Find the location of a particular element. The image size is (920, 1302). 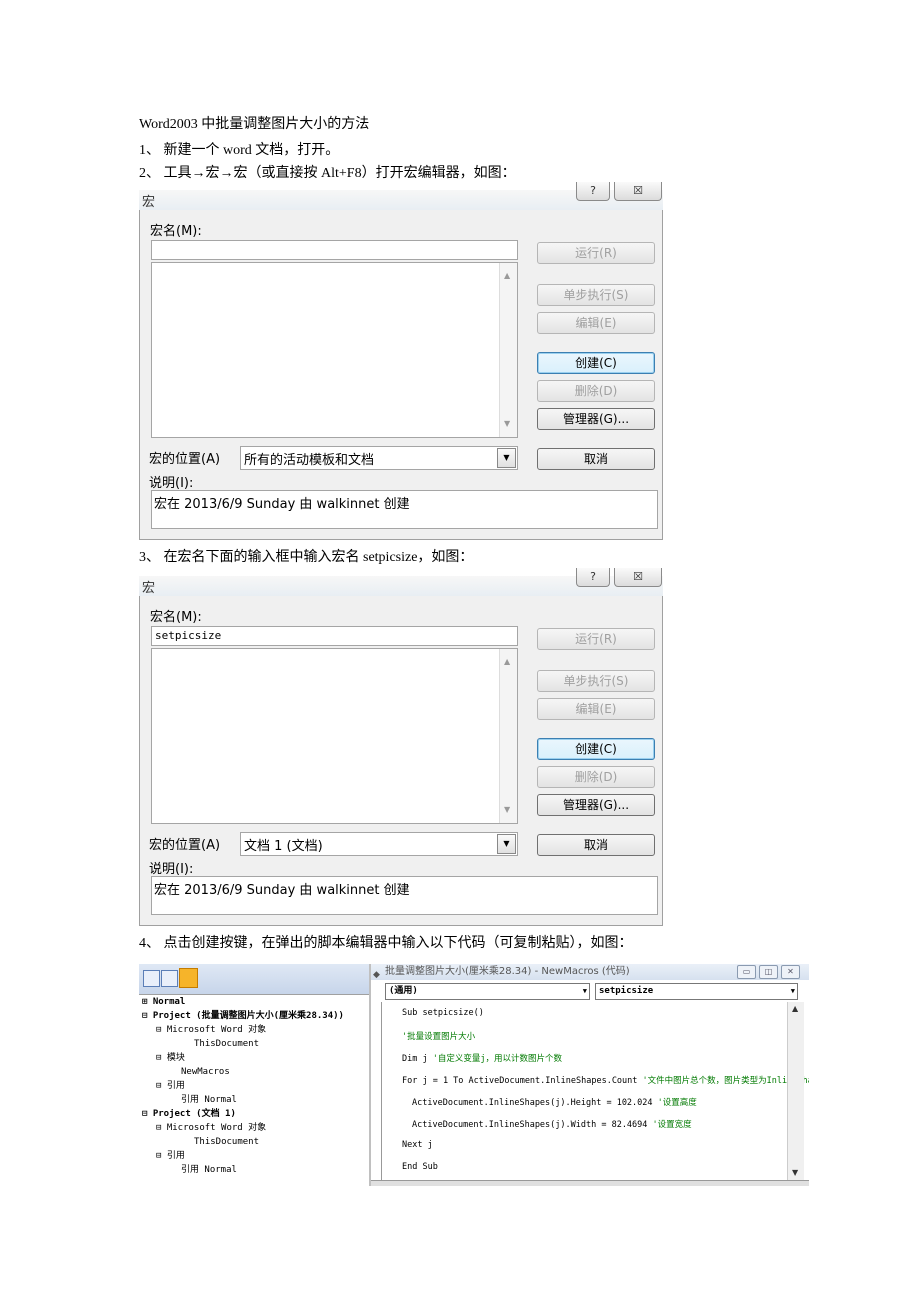

code-line: Next j is located at coordinates (417, 1145).